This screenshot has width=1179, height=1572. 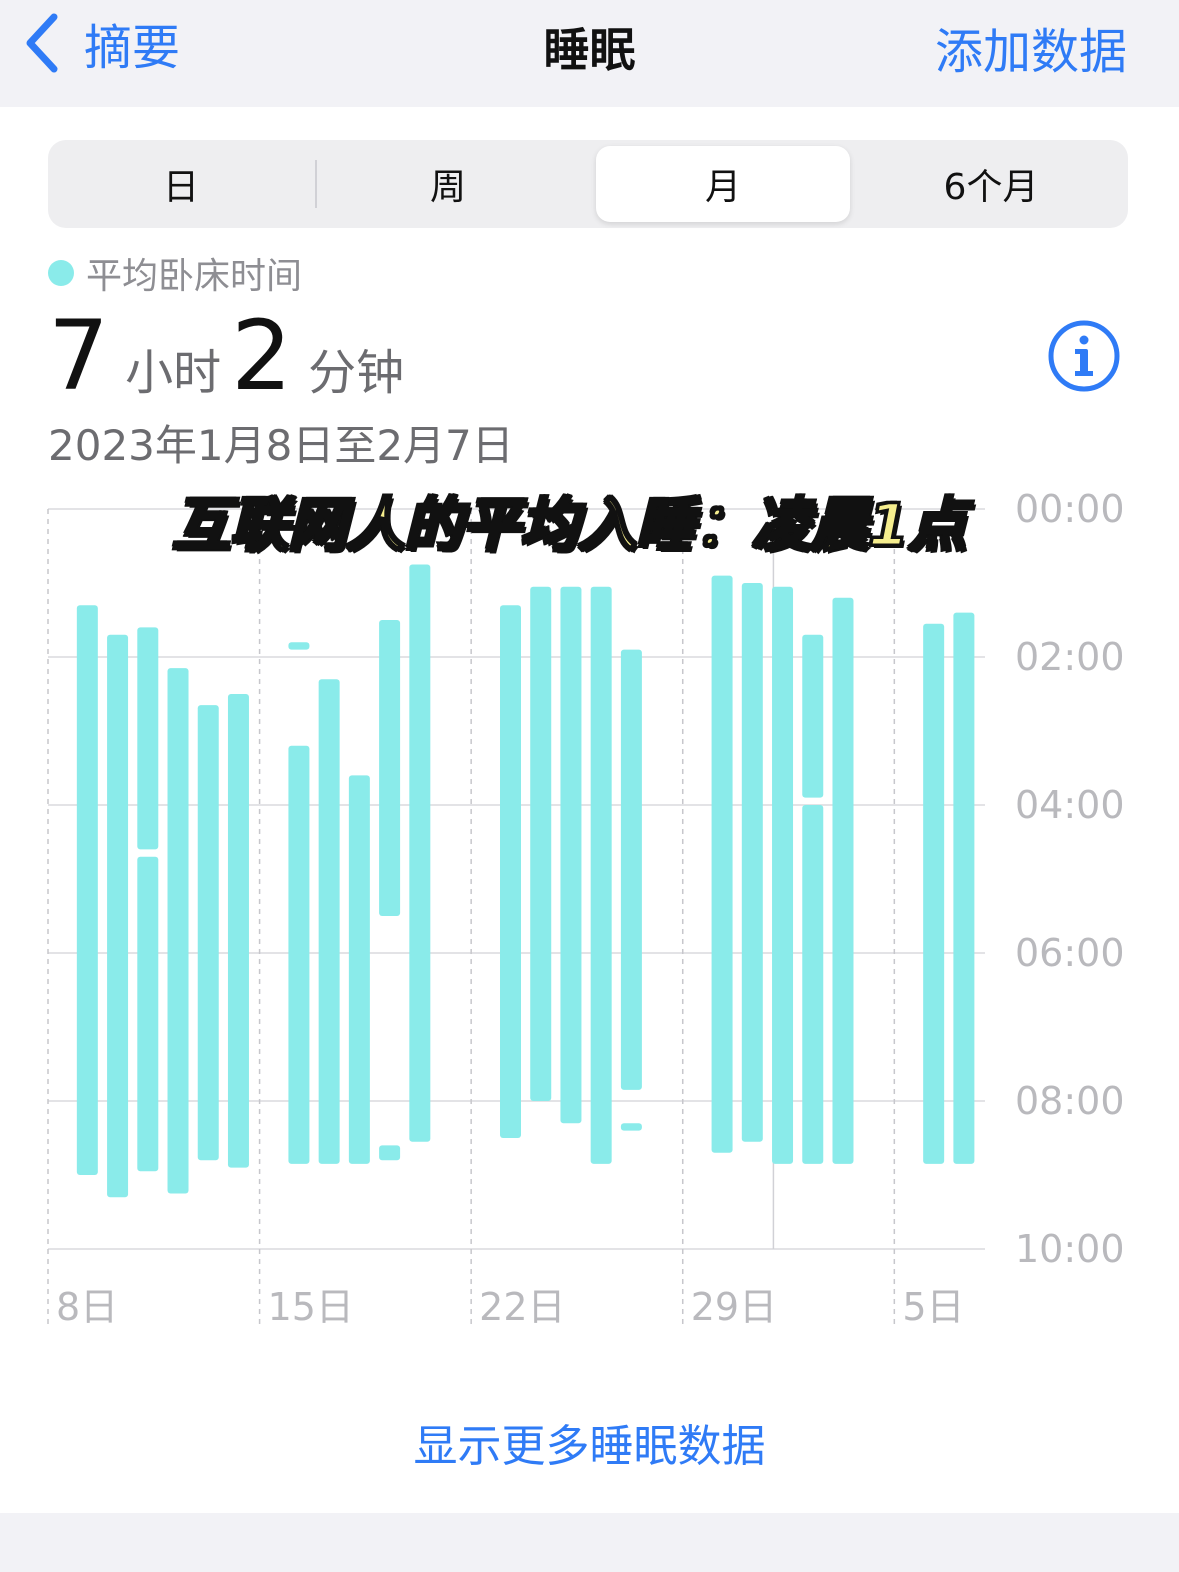 I want to click on x-tick-label: 22日, so click(x=522, y=1307).